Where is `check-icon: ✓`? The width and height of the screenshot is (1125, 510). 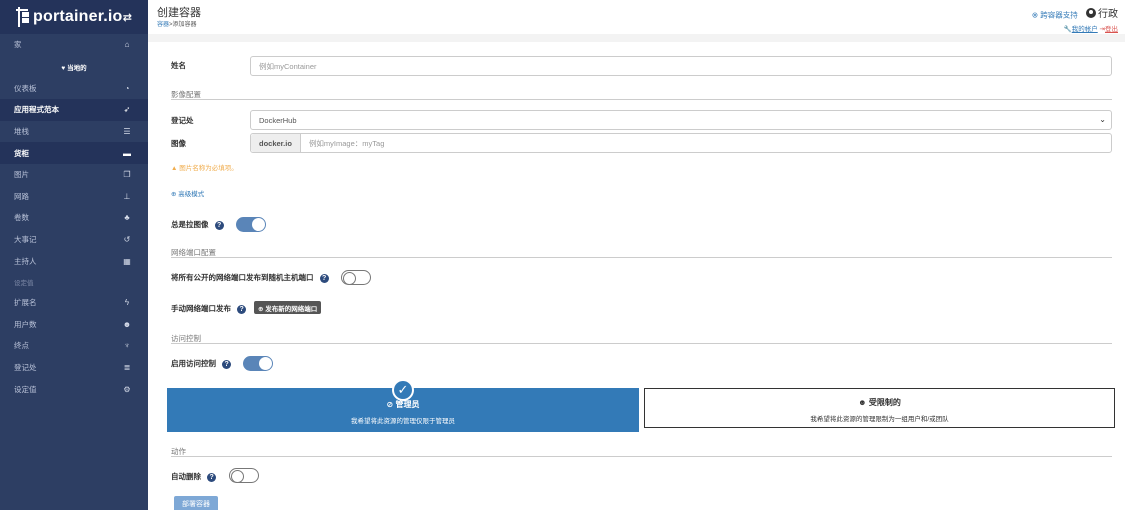 check-icon: ✓ is located at coordinates (403, 390).